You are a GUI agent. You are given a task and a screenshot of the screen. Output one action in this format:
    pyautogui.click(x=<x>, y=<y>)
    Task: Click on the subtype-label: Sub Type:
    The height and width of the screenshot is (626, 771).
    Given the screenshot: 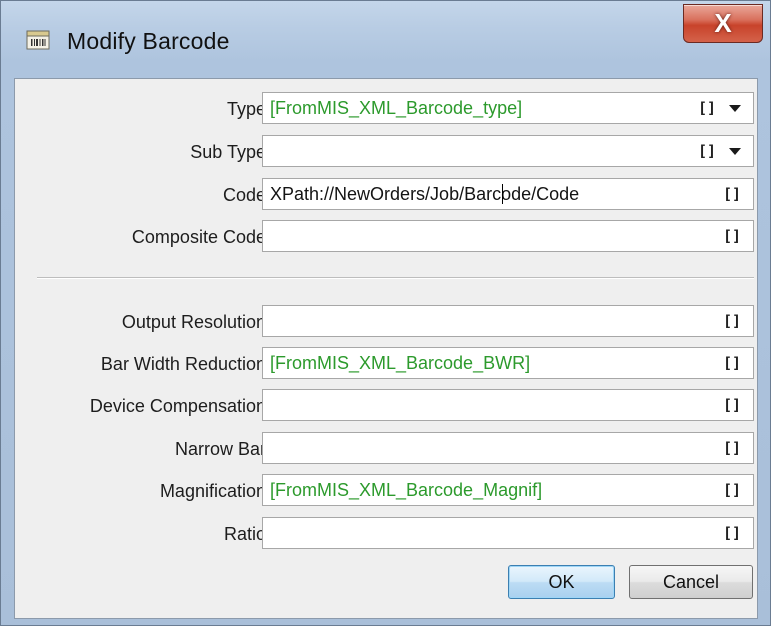 What is the action you would take?
    pyautogui.click(x=230, y=152)
    